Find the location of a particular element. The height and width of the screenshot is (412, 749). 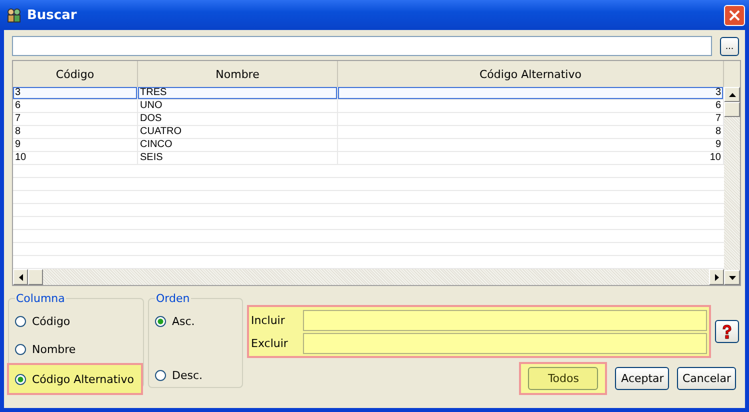

close-button is located at coordinates (734, 15).